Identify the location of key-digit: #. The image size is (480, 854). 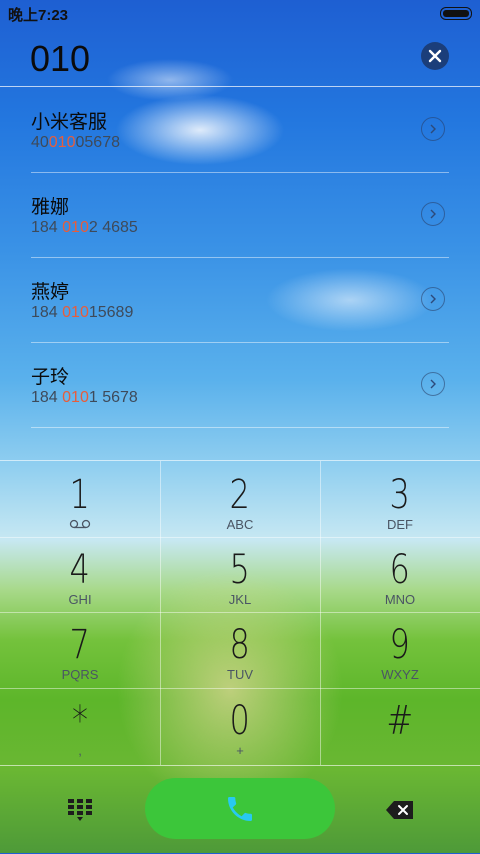
(400, 721).